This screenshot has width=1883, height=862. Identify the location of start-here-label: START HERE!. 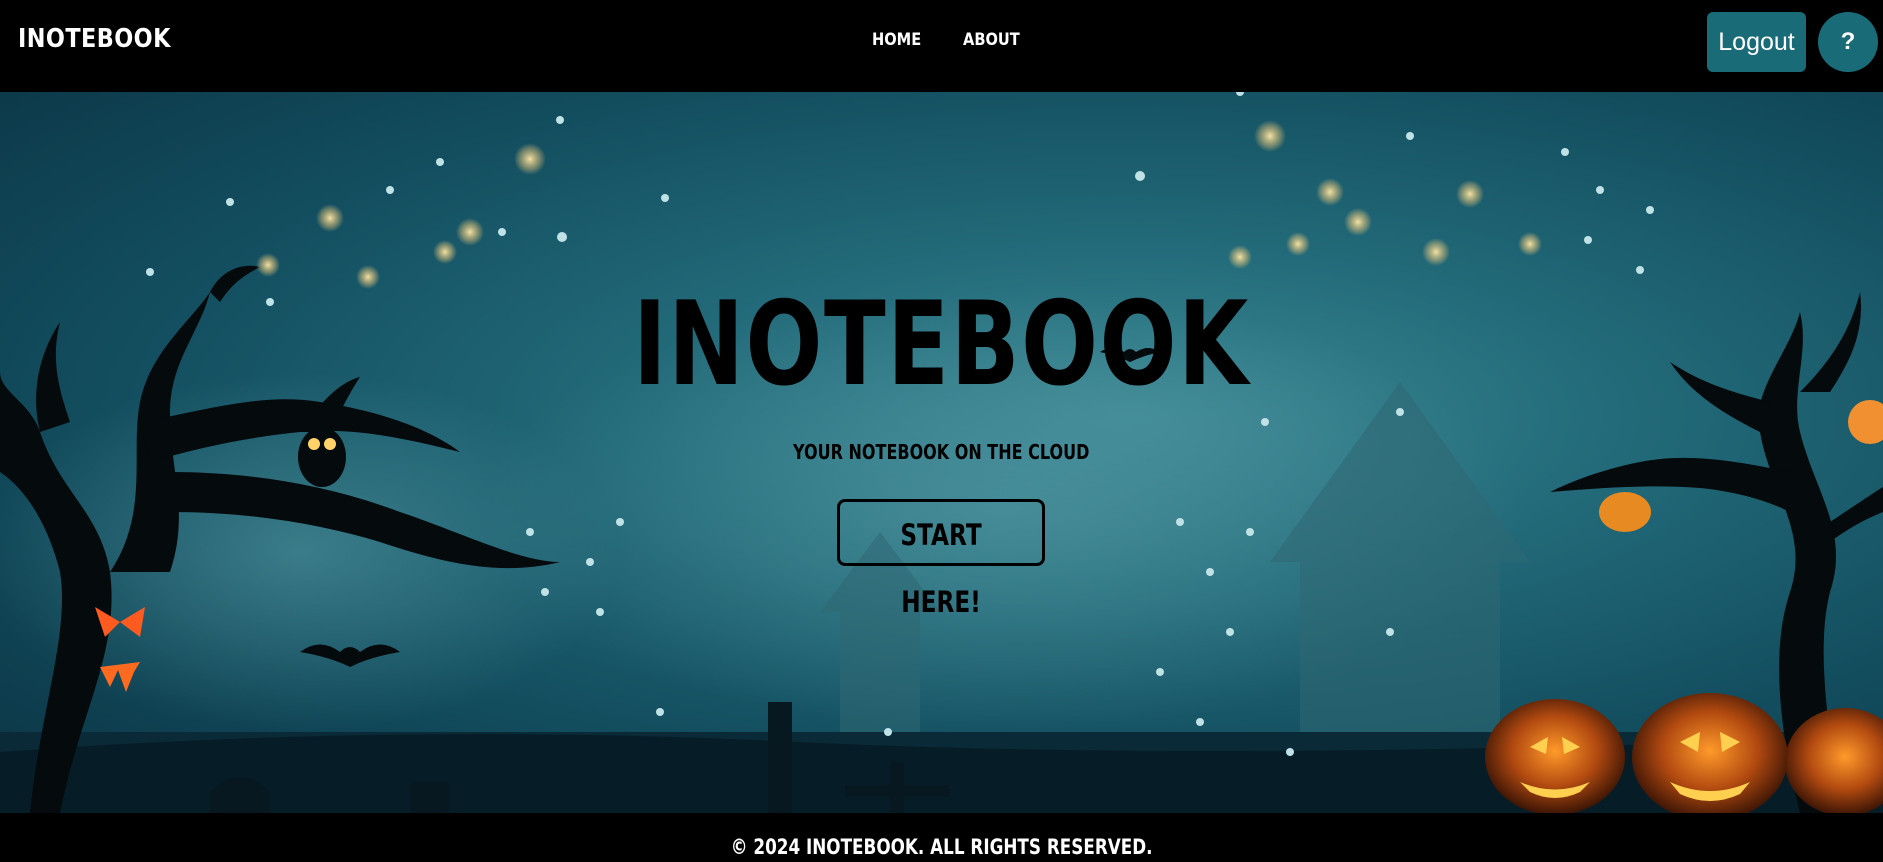
(941, 568).